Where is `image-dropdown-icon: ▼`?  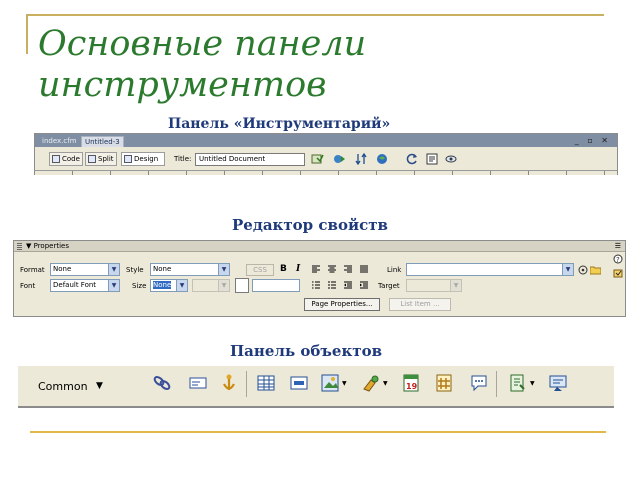
image-dropdown-icon: ▼ is located at coordinates (344, 384).